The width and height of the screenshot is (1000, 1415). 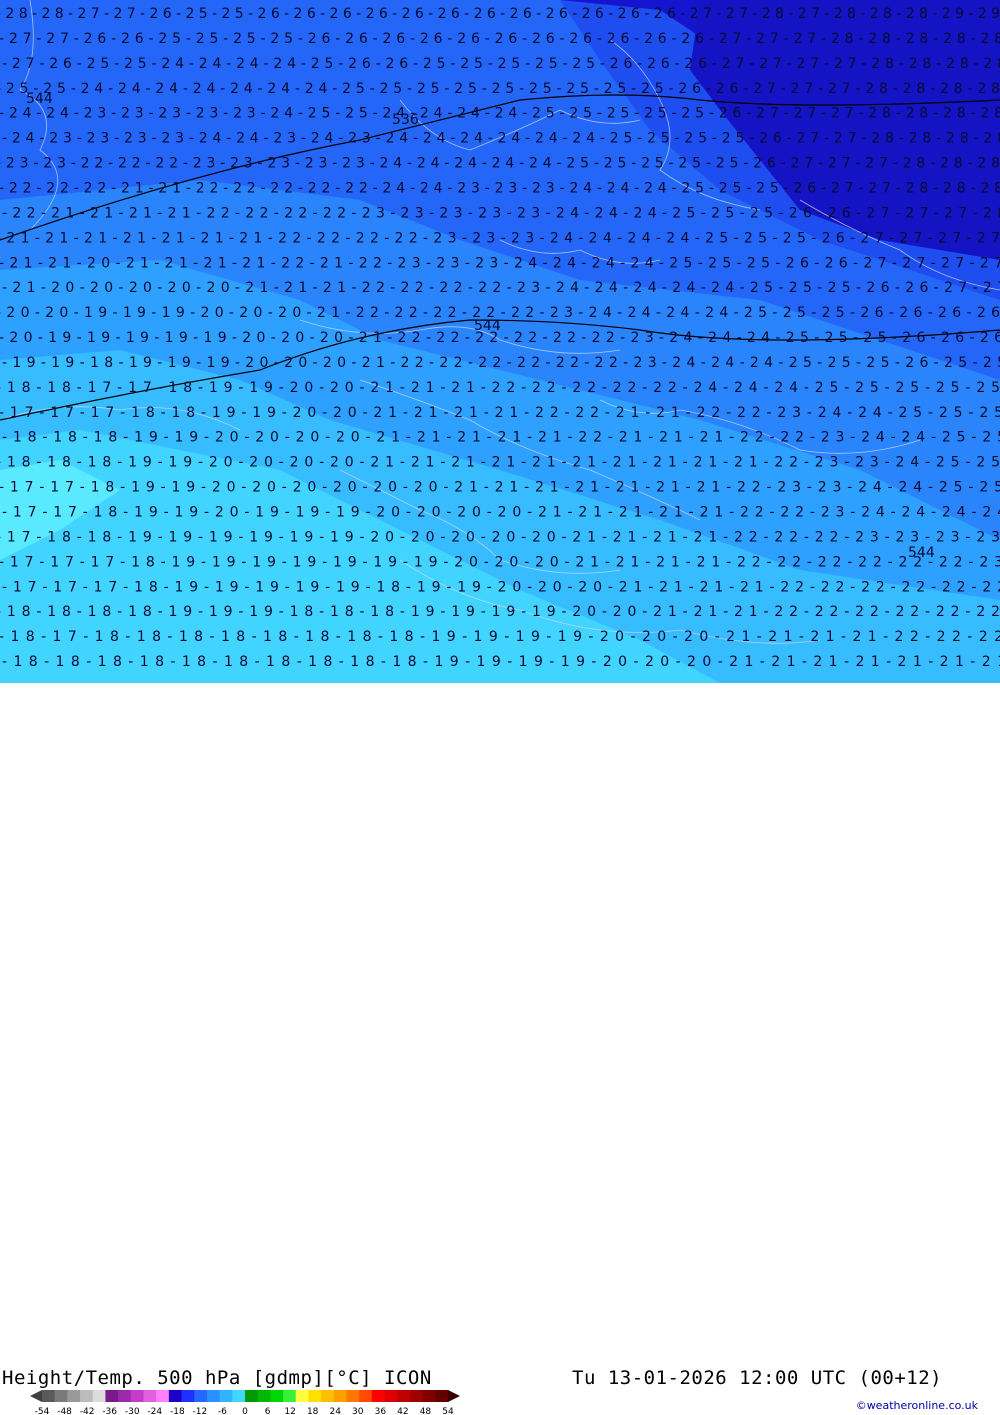 What do you see at coordinates (268, 1411) in the screenshot?
I see `legend-tick-label: 6` at bounding box center [268, 1411].